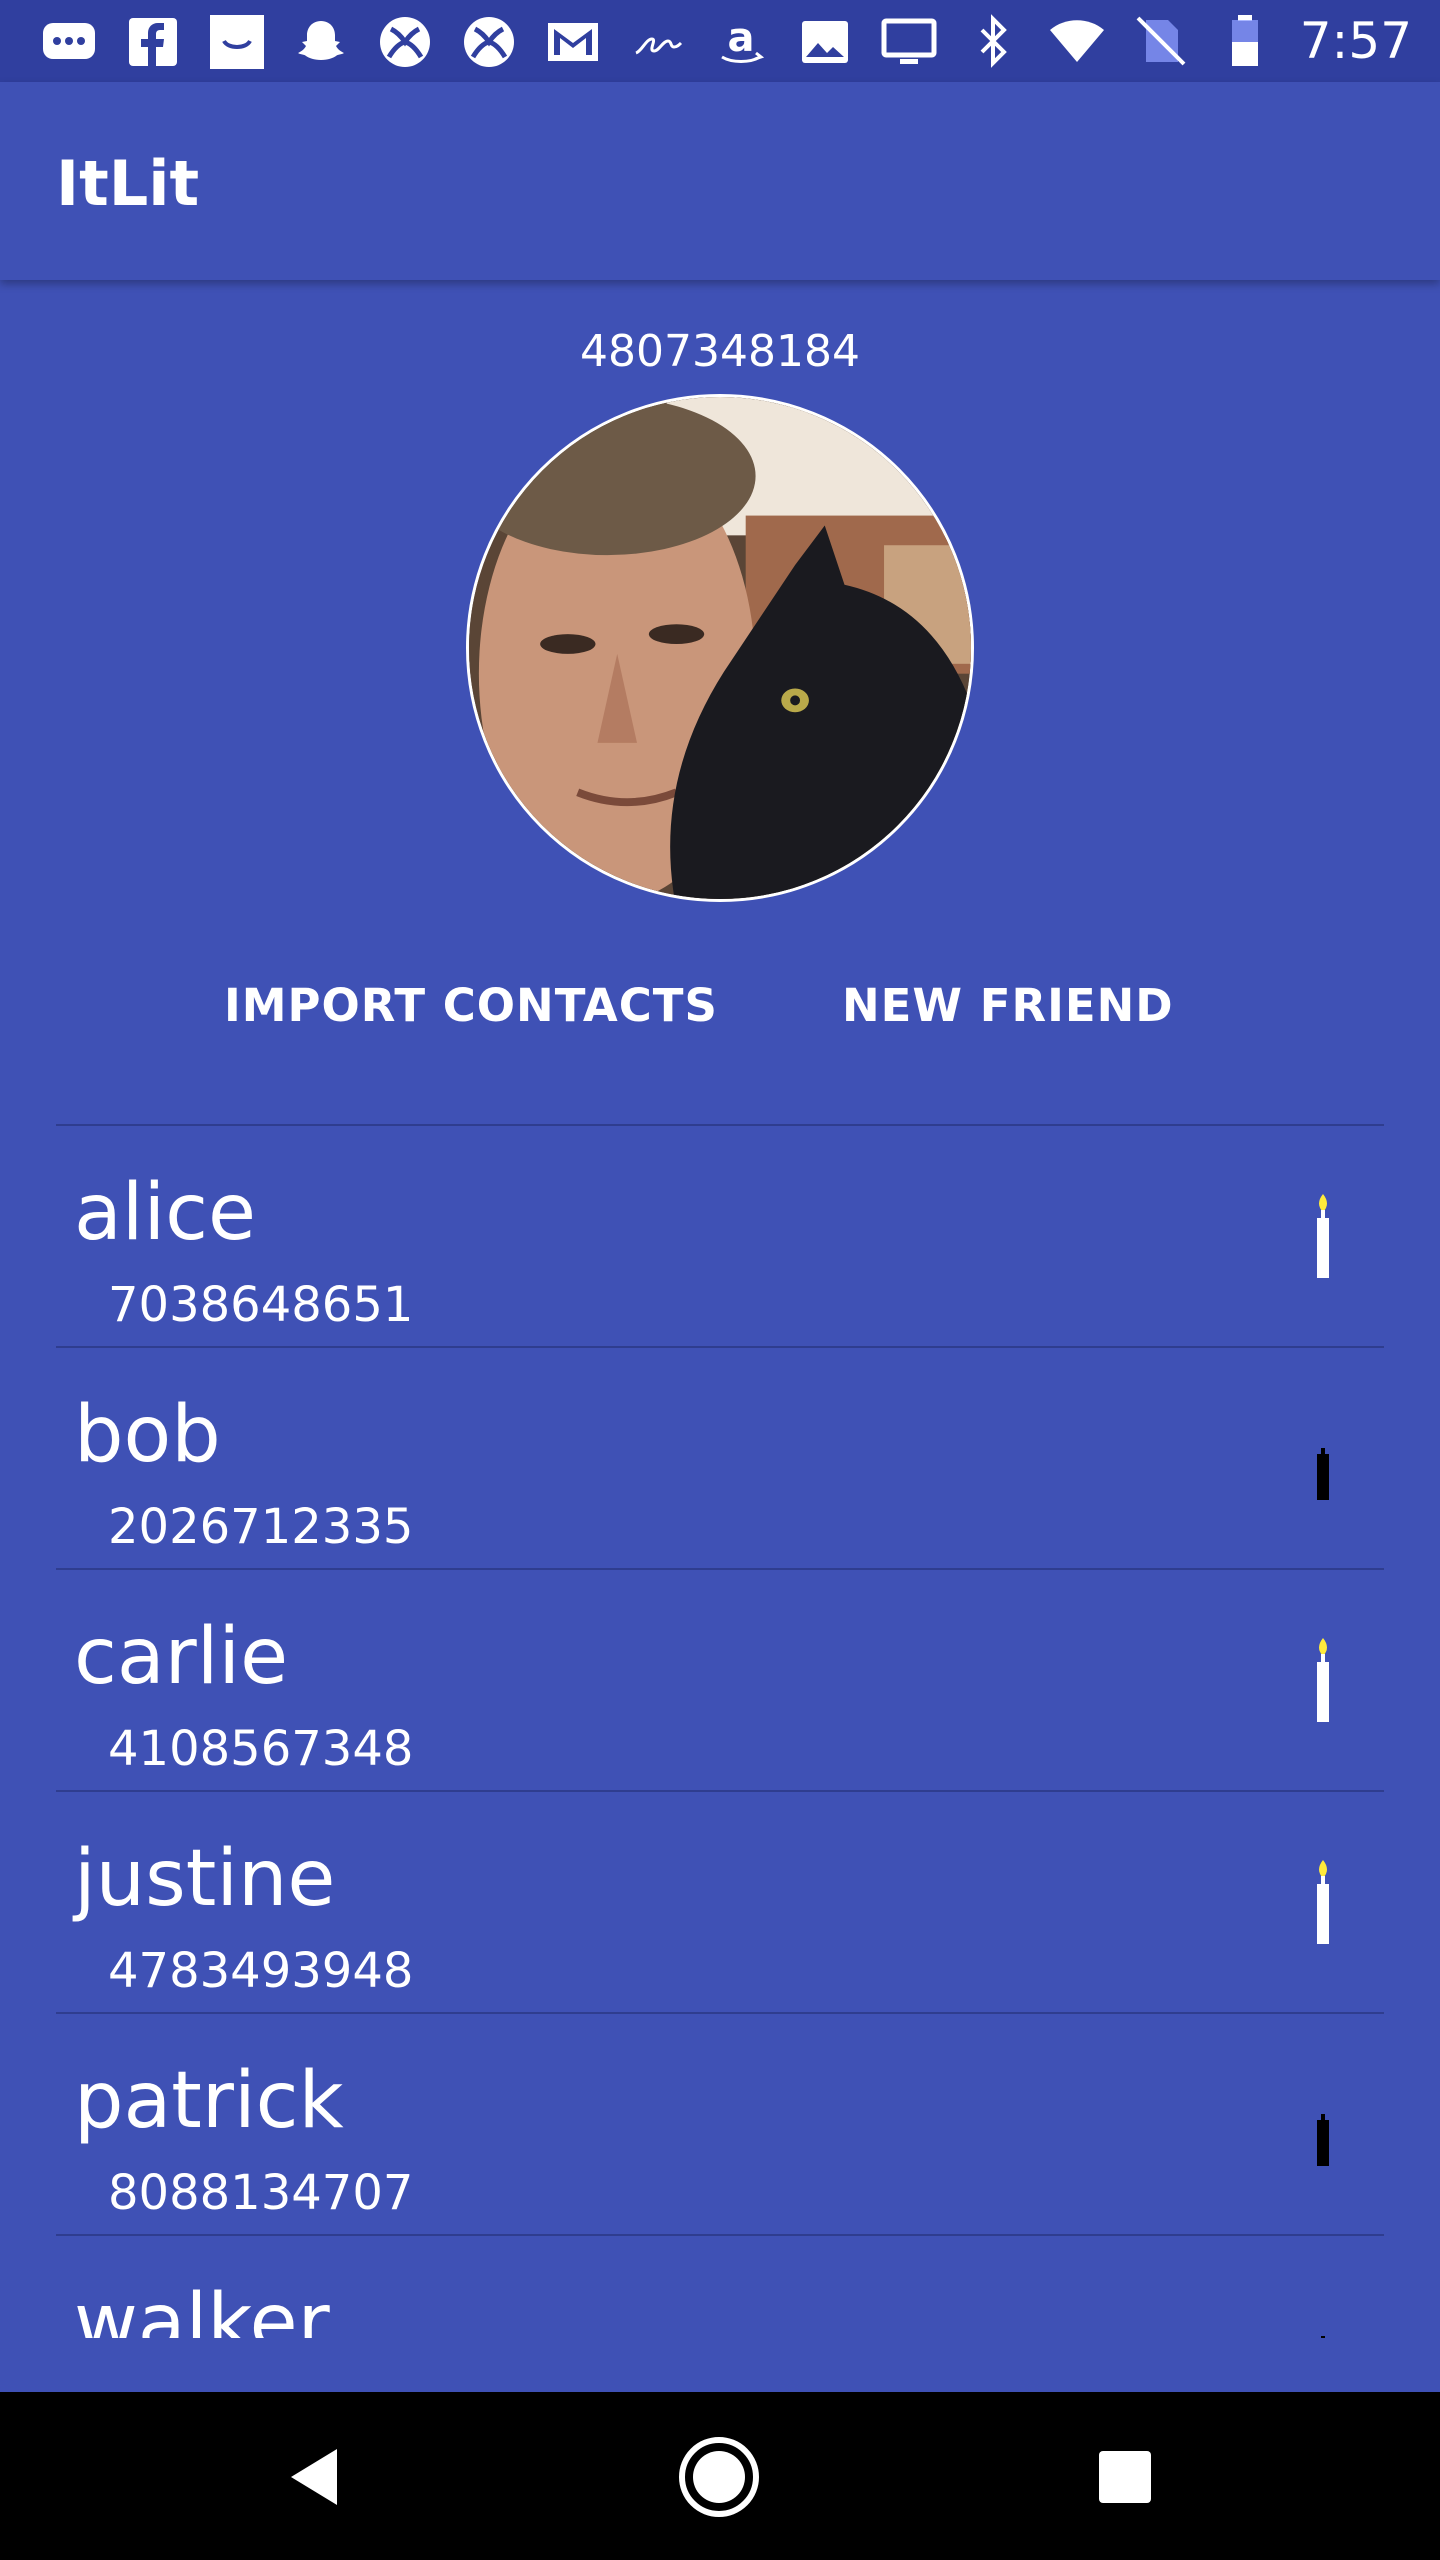 Image resolution: width=1440 pixels, height=2560 pixels. Describe the element at coordinates (720, 351) in the screenshot. I see `my-phone-number: 4807348184` at that location.